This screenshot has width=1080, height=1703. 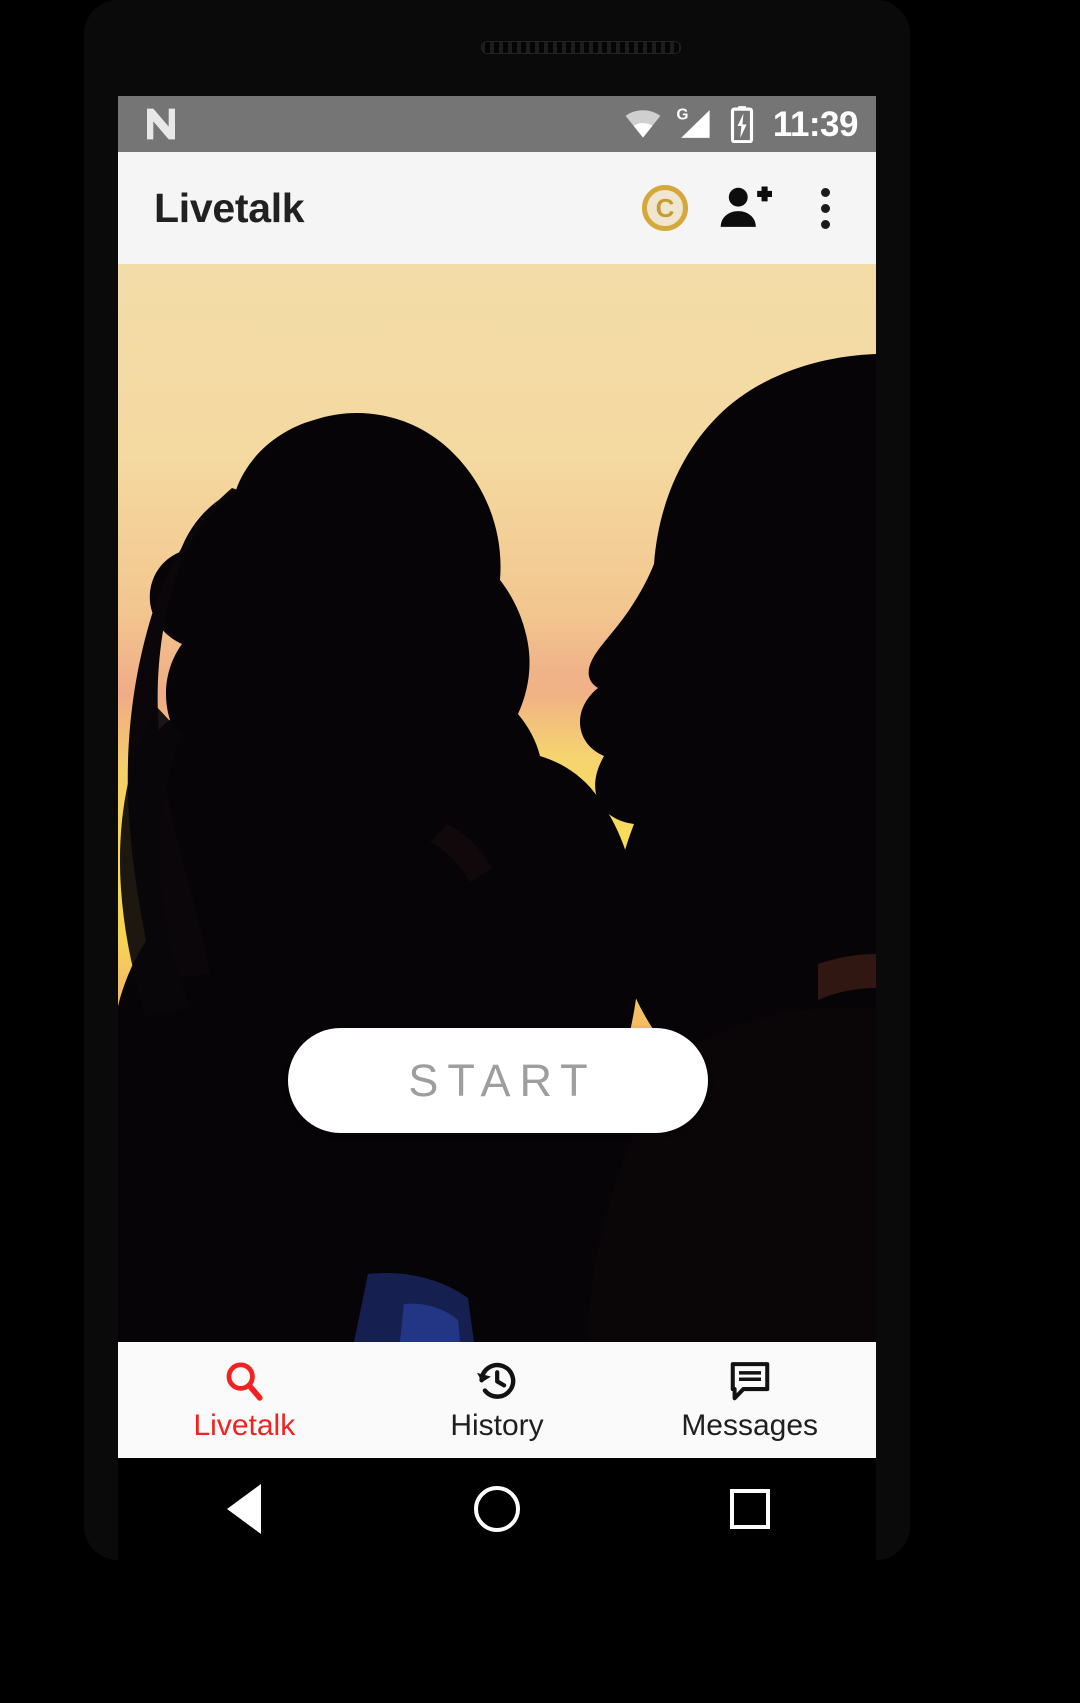 I want to click on system-home-button, so click(x=497, y=1509).